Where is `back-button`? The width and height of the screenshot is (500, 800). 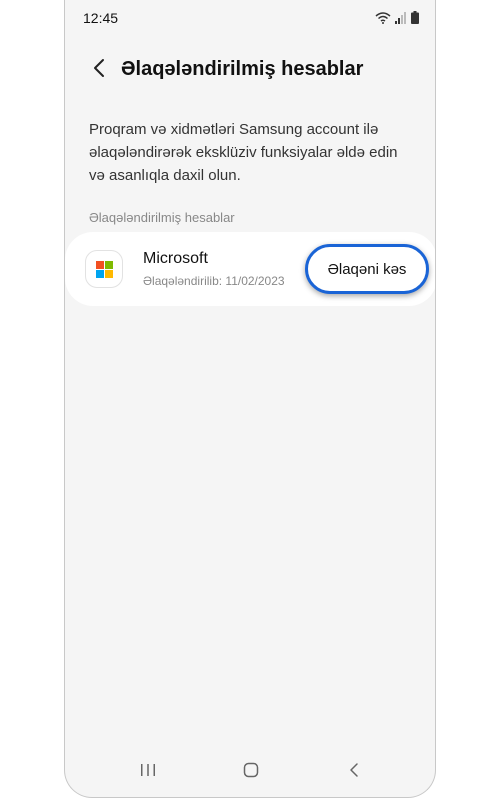 back-button is located at coordinates (99, 70).